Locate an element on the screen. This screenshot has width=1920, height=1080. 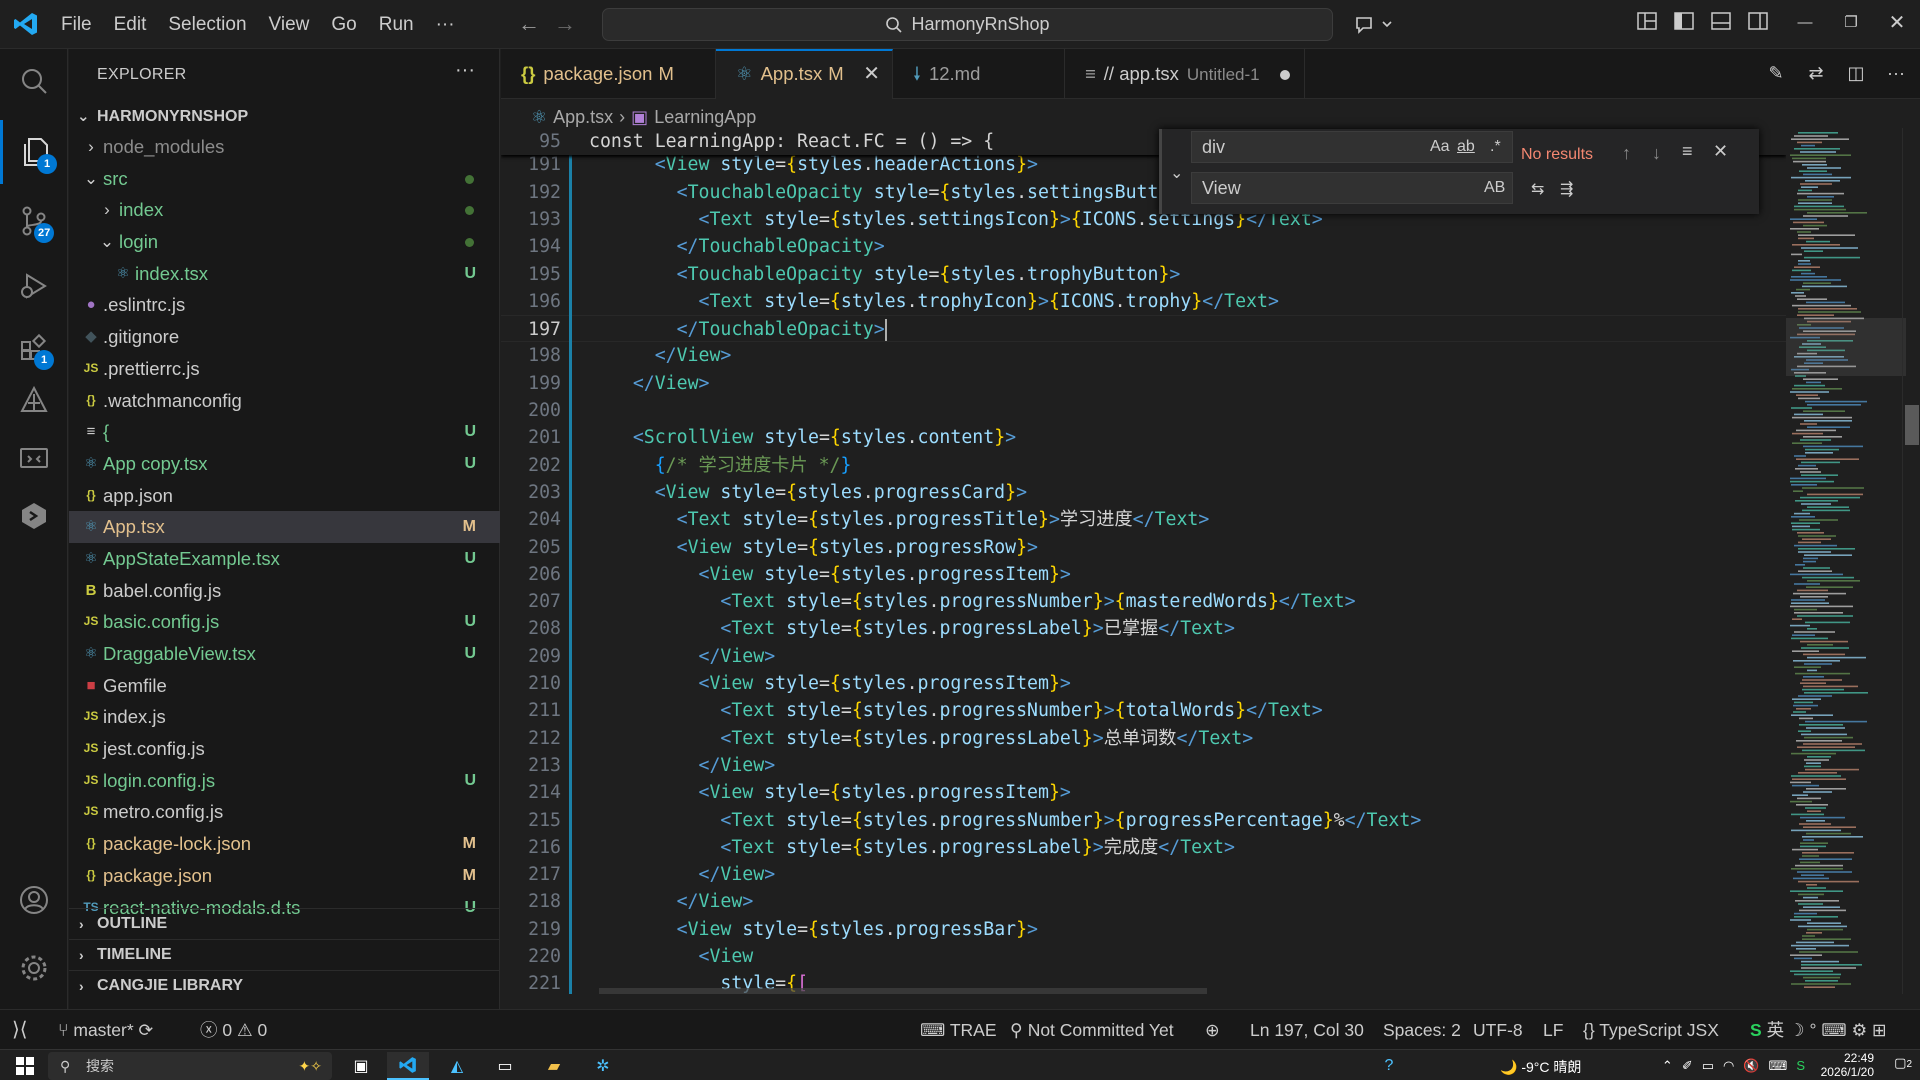
menu-run: Run is located at coordinates (396, 24).